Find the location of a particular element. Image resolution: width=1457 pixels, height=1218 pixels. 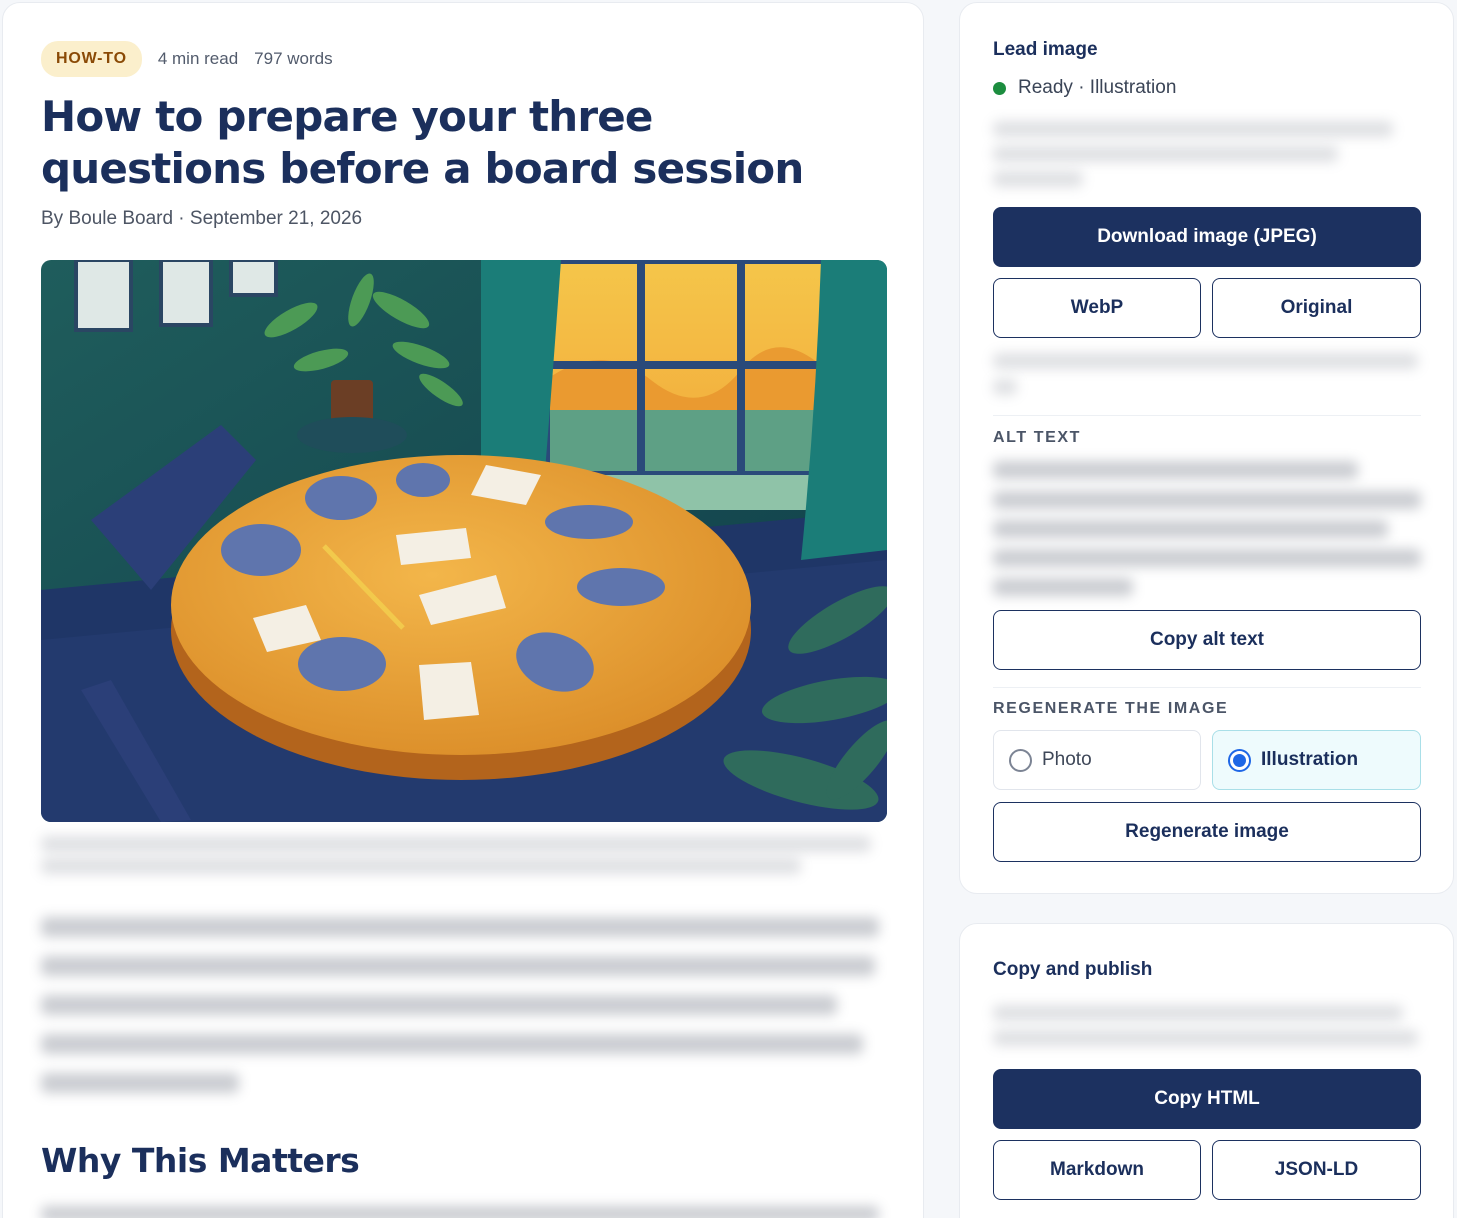

download-jpeg-button: Download image (JPEG) is located at coordinates (1207, 237).